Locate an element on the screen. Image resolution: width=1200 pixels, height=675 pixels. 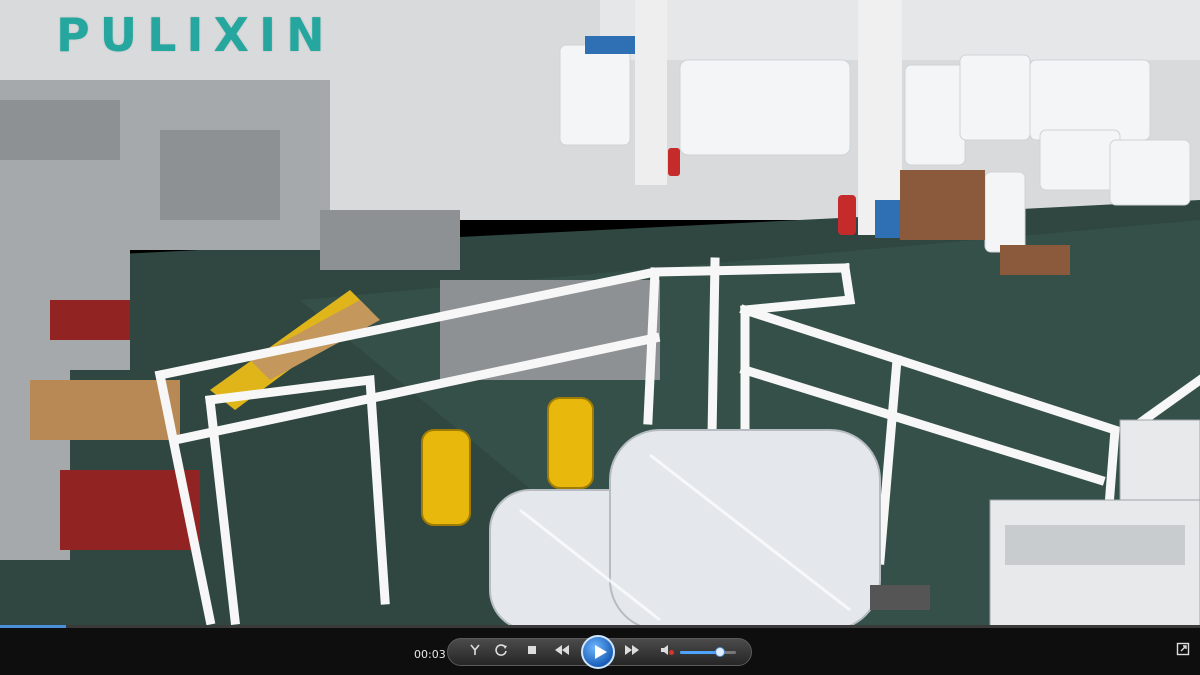
player-controls: 00:03 is located at coordinates (600, 651).